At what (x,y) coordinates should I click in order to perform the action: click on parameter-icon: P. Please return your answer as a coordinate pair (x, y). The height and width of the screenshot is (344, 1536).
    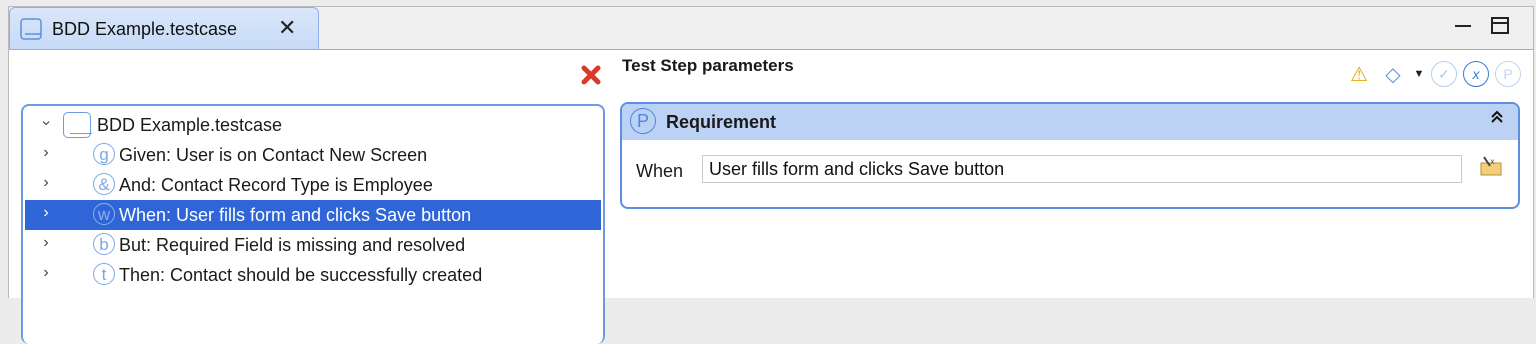
    Looking at the image, I should click on (643, 121).